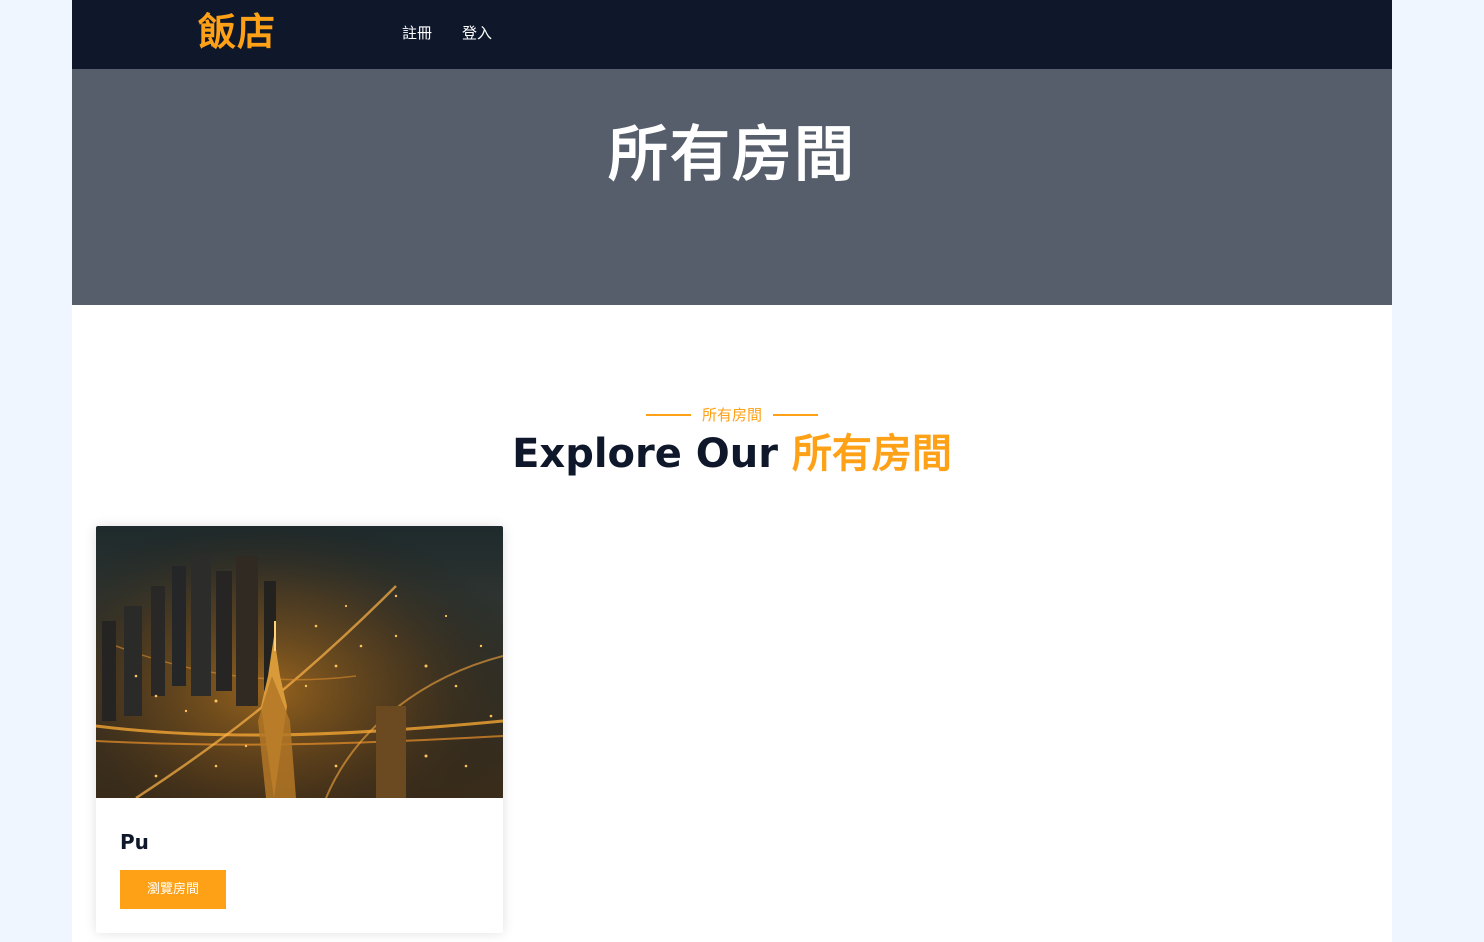 The width and height of the screenshot is (1484, 942). I want to click on nav-link-login: 登入, so click(477, 33).